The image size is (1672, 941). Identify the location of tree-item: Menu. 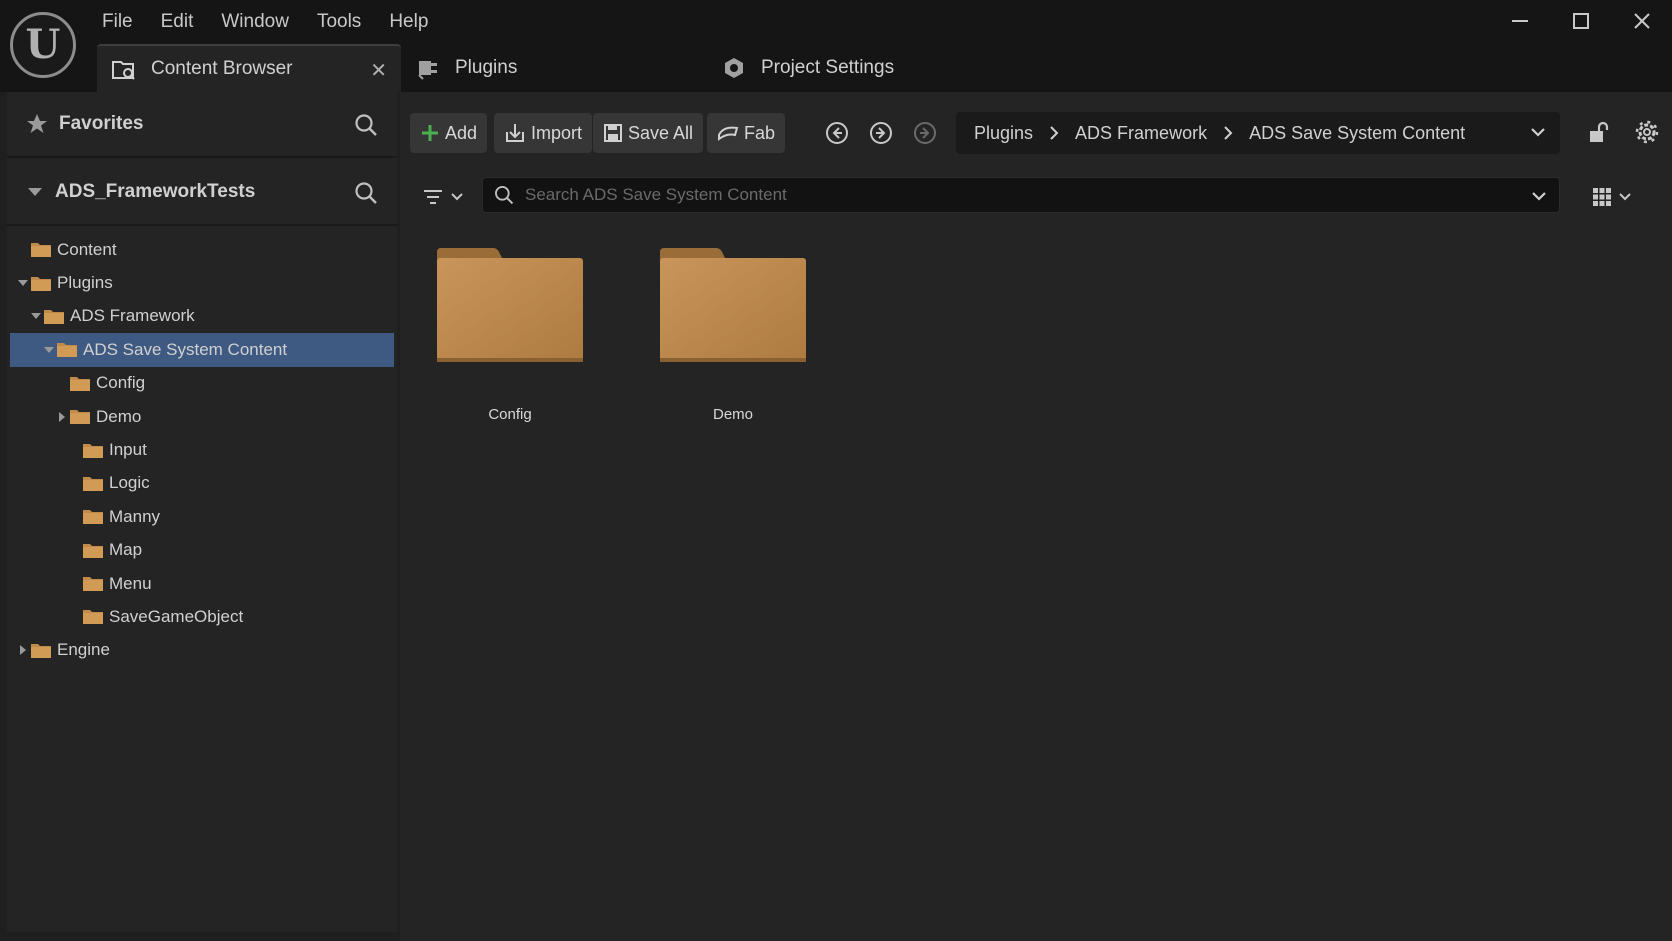
(202, 583).